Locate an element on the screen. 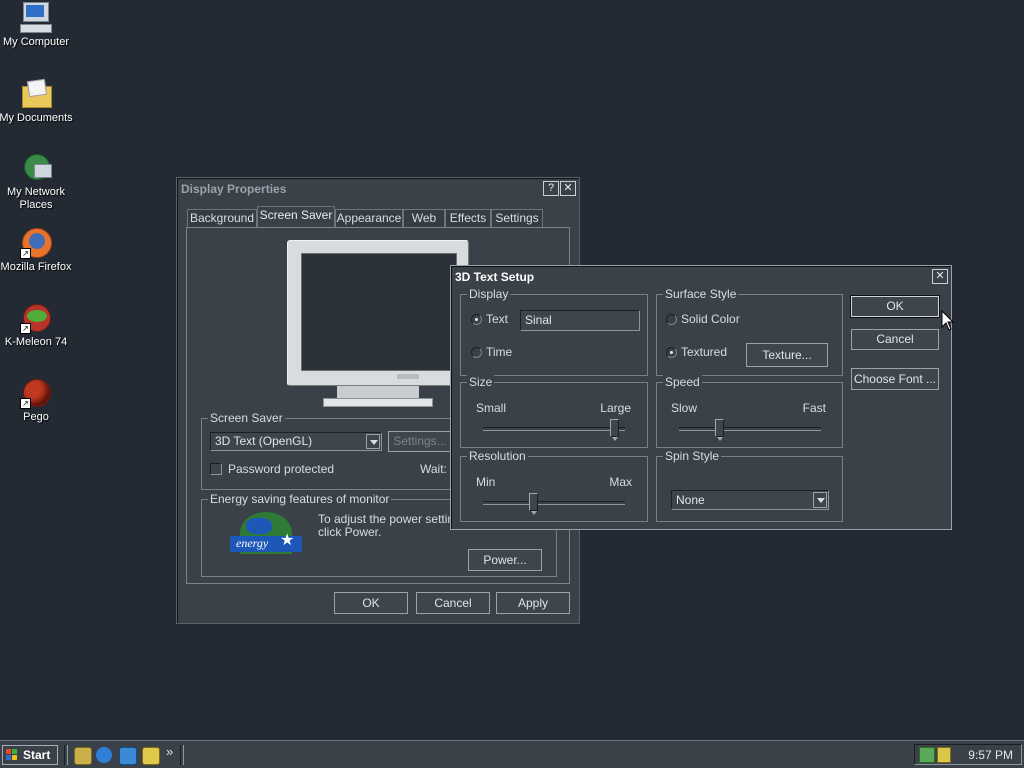 The width and height of the screenshot is (1024, 768). tab-web: Web is located at coordinates (424, 218).